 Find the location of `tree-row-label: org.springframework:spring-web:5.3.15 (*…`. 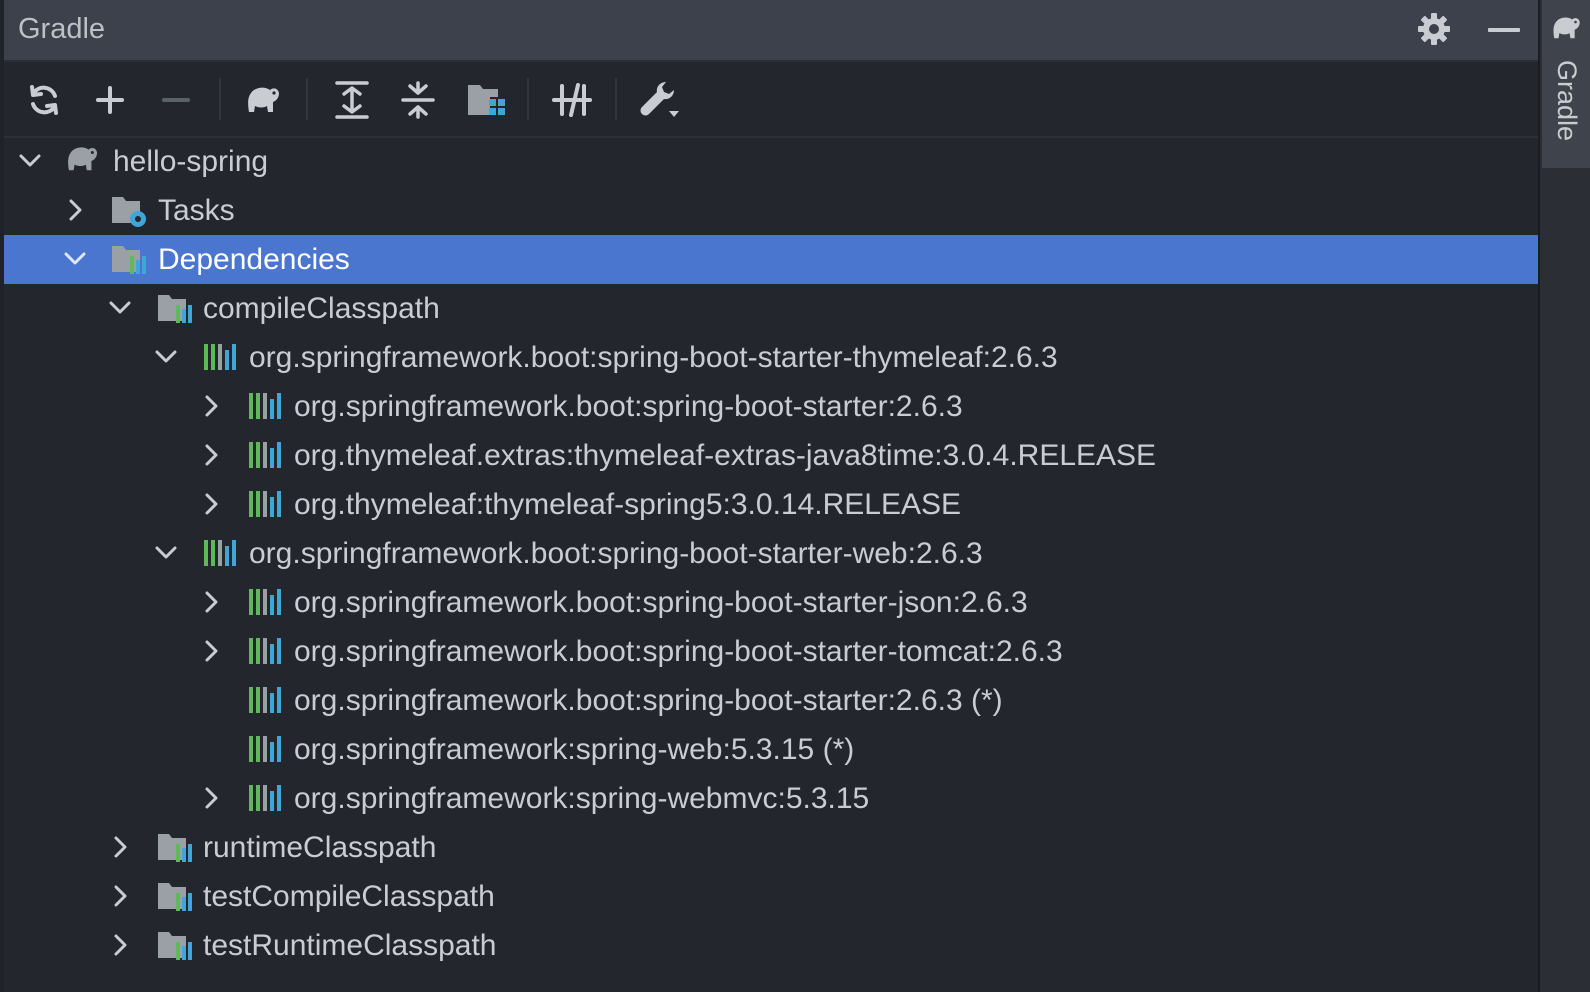

tree-row-label: org.springframework:spring-web:5.3.15 (*… is located at coordinates (574, 749).